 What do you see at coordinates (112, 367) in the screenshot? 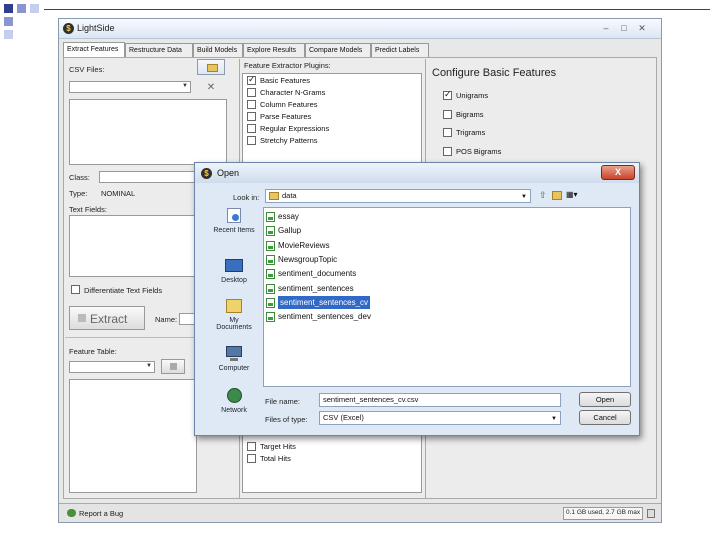
I see `feature-table-dropdown: ▼` at bounding box center [112, 367].